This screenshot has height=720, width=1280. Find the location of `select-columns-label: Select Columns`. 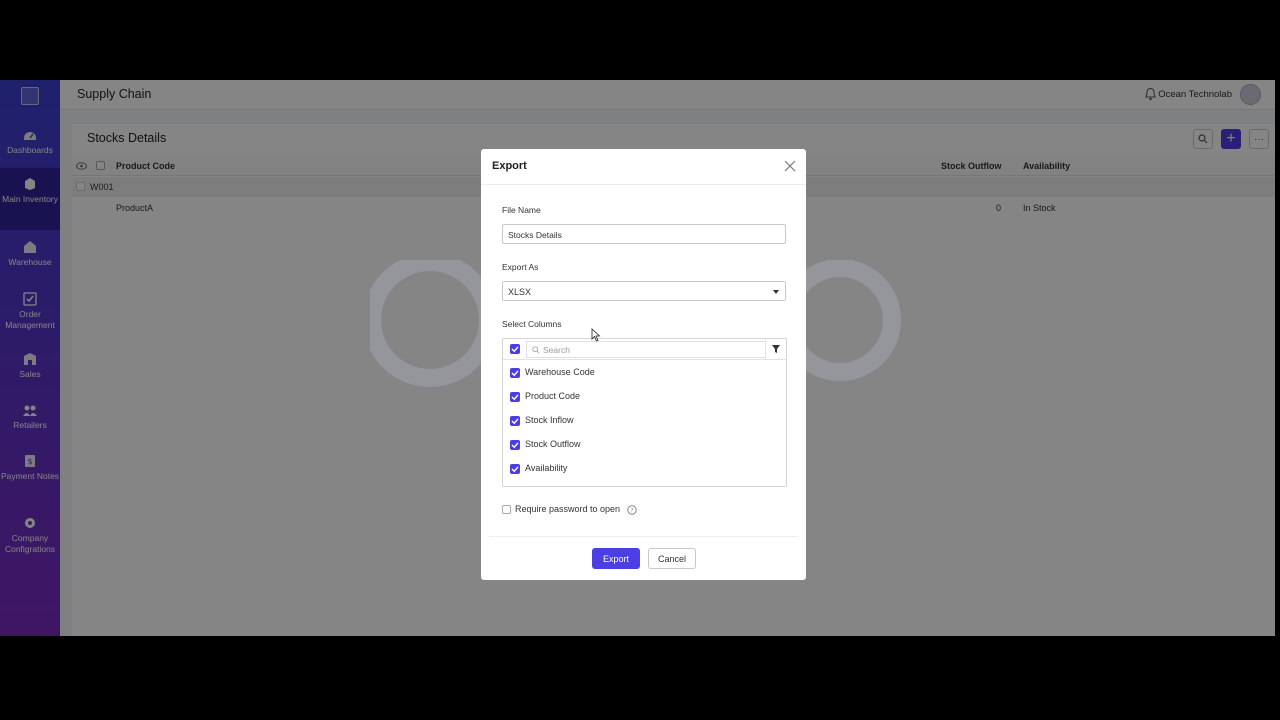

select-columns-label: Select Columns is located at coordinates (532, 324).